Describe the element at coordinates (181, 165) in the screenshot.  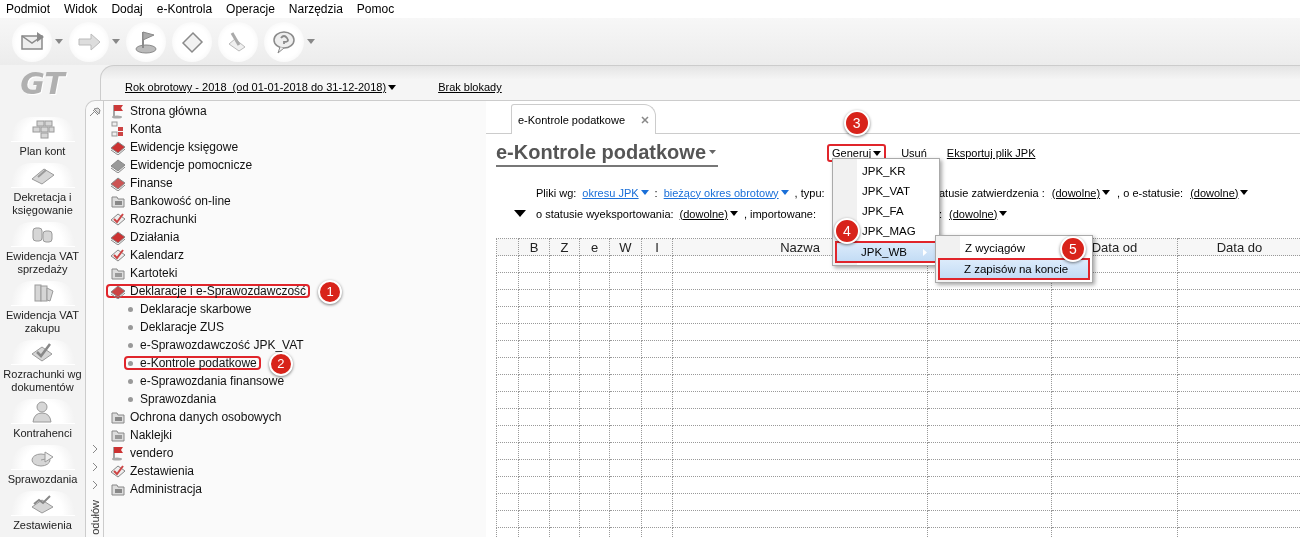
I see `tree-item: Ewidencje pomocnicze` at that location.